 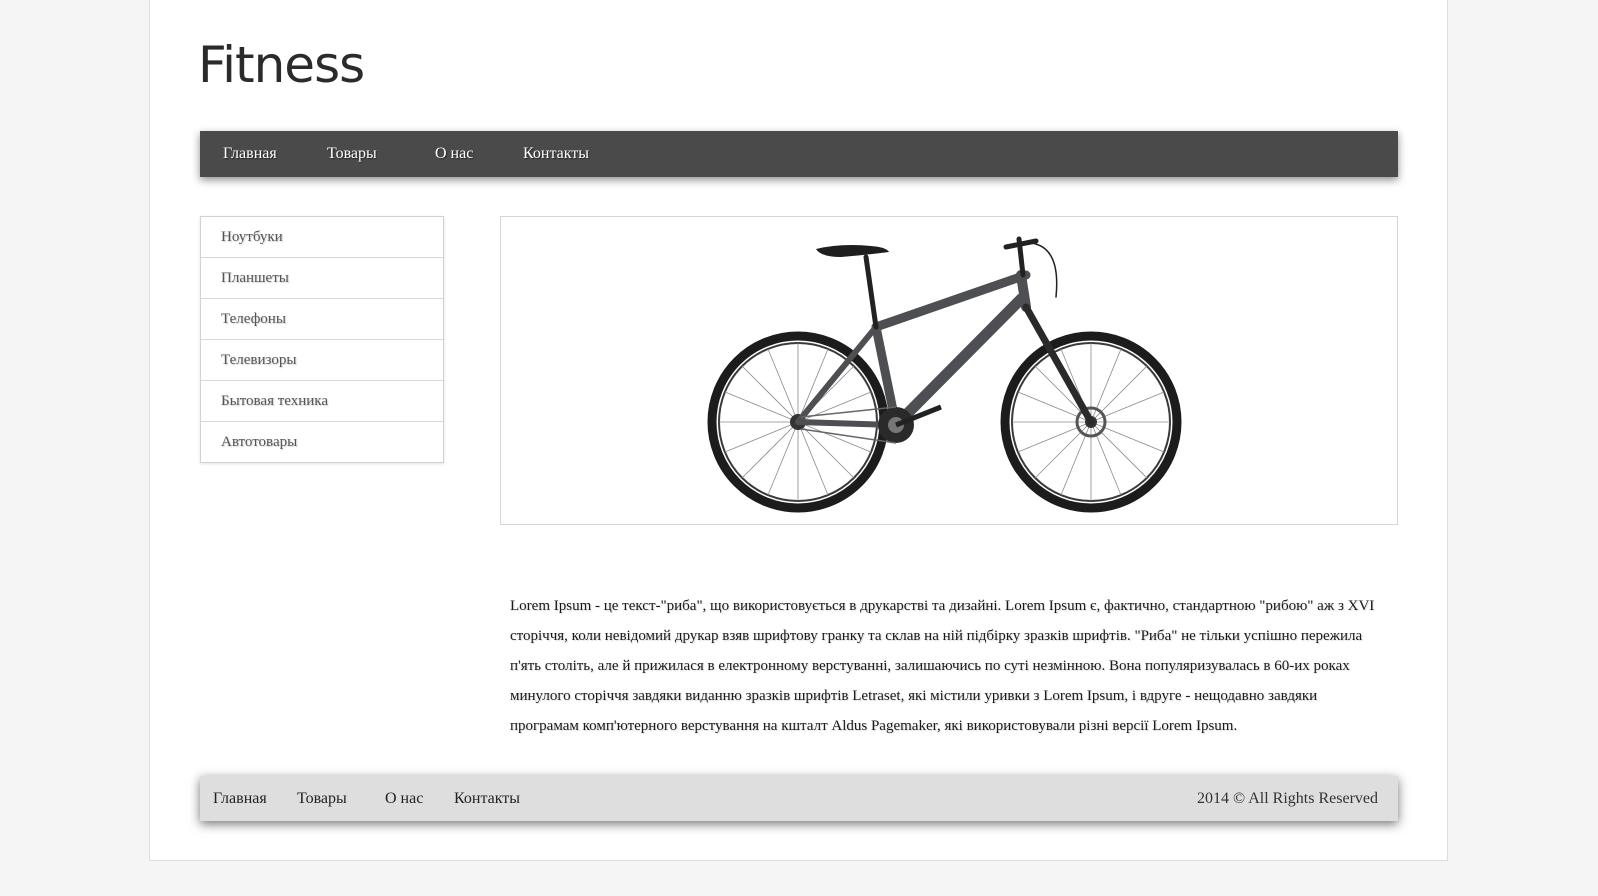 I want to click on top-nav-contacts: Контакты, so click(x=556, y=154).